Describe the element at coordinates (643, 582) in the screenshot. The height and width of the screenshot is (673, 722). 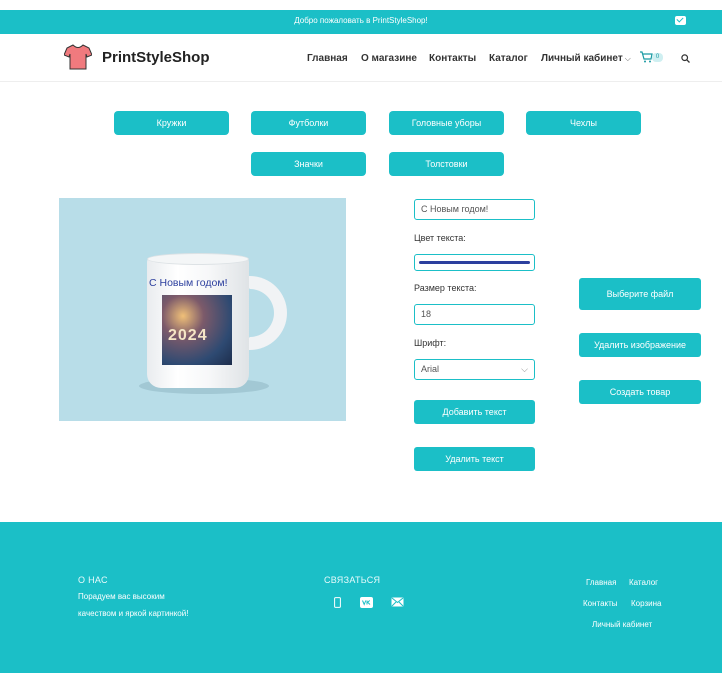
I see `footer-link-catalog: Каталог` at that location.